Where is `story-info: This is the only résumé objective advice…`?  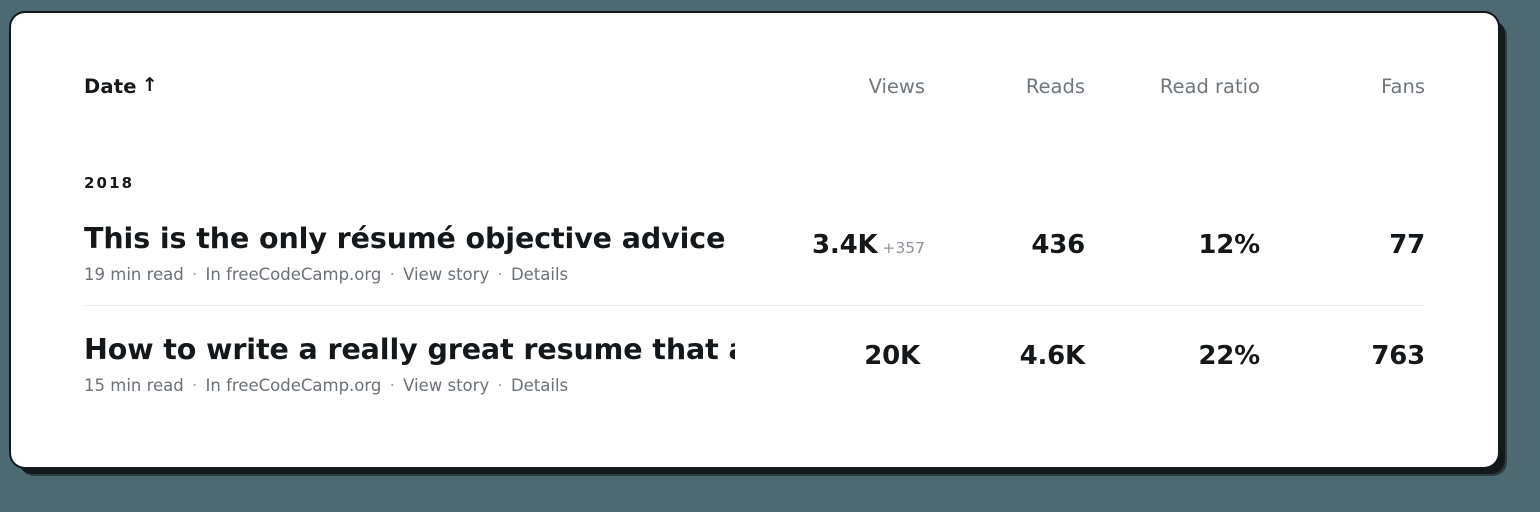 story-info: This is the only résumé objective advice… is located at coordinates (409, 253).